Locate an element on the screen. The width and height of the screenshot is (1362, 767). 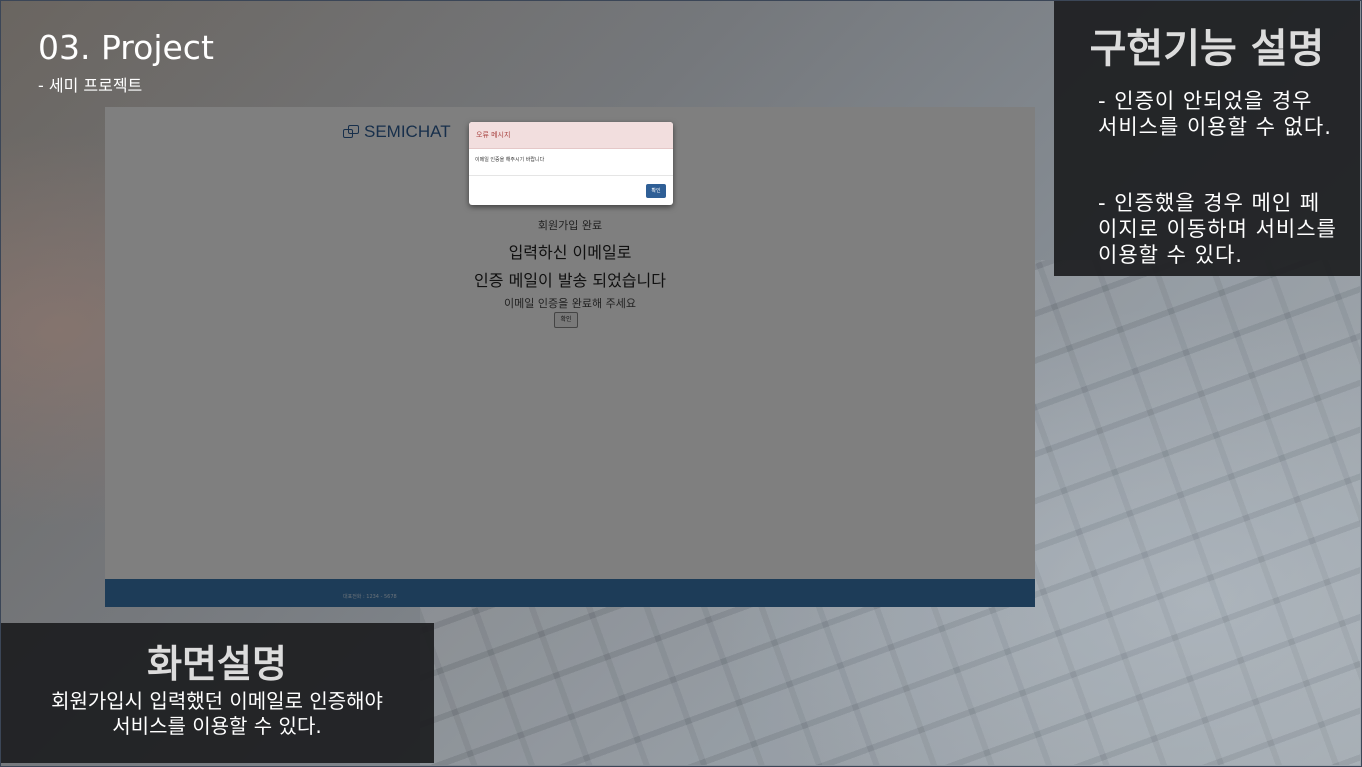
desc-line-1: 회원가입시 입력했던 이메일로 인증해야 is located at coordinates (217, 701).